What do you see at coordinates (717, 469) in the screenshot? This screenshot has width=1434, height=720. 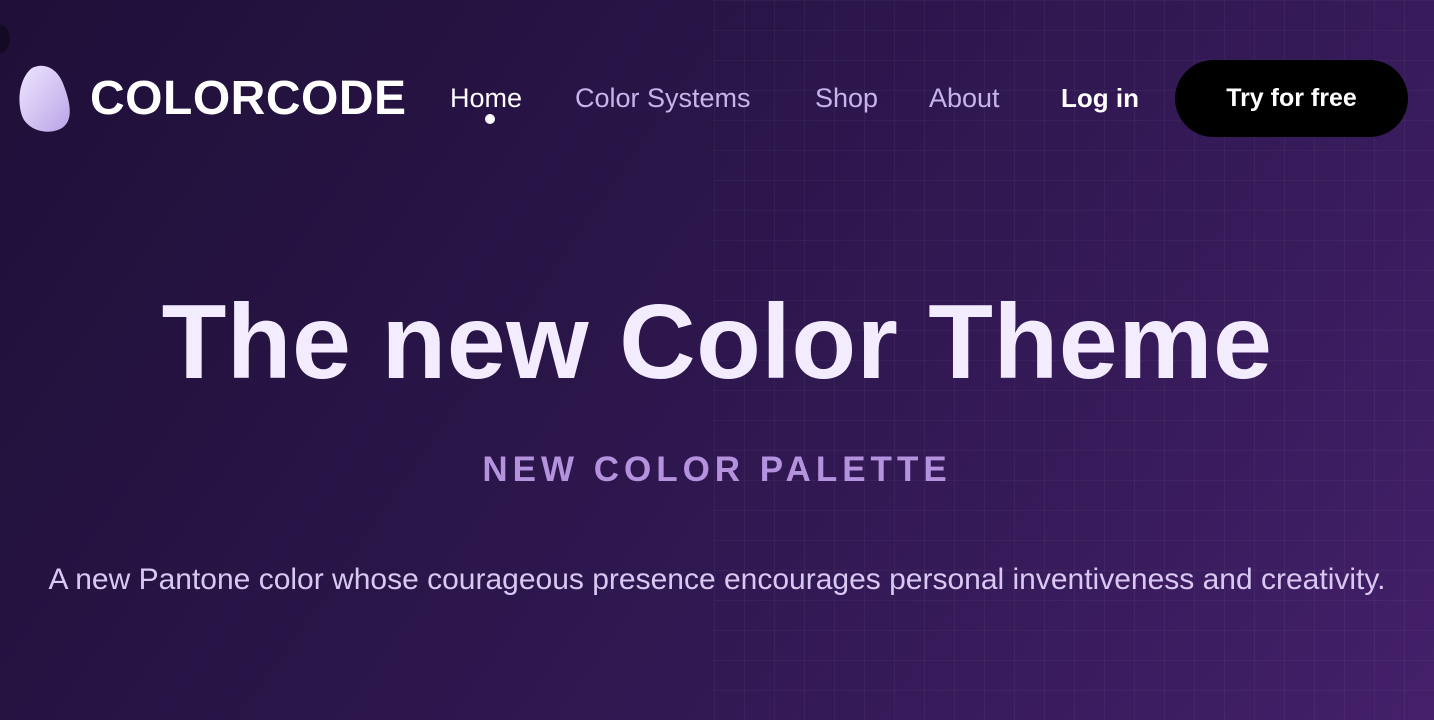 I see `hero-subtitle: NEW COLOR PALETTE` at bounding box center [717, 469].